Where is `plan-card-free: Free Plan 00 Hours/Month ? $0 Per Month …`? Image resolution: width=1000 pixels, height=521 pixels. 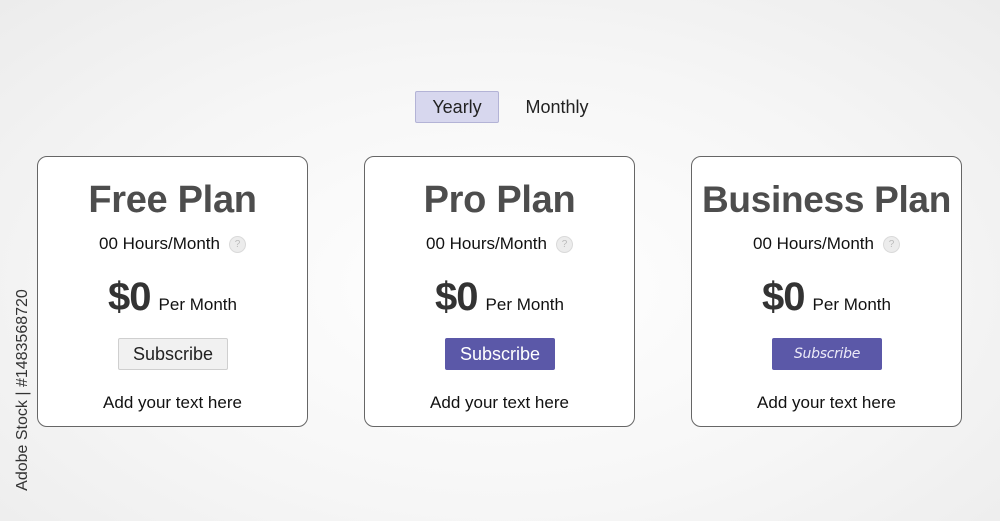 plan-card-free: Free Plan 00 Hours/Month ? $0 Per Month … is located at coordinates (172, 291).